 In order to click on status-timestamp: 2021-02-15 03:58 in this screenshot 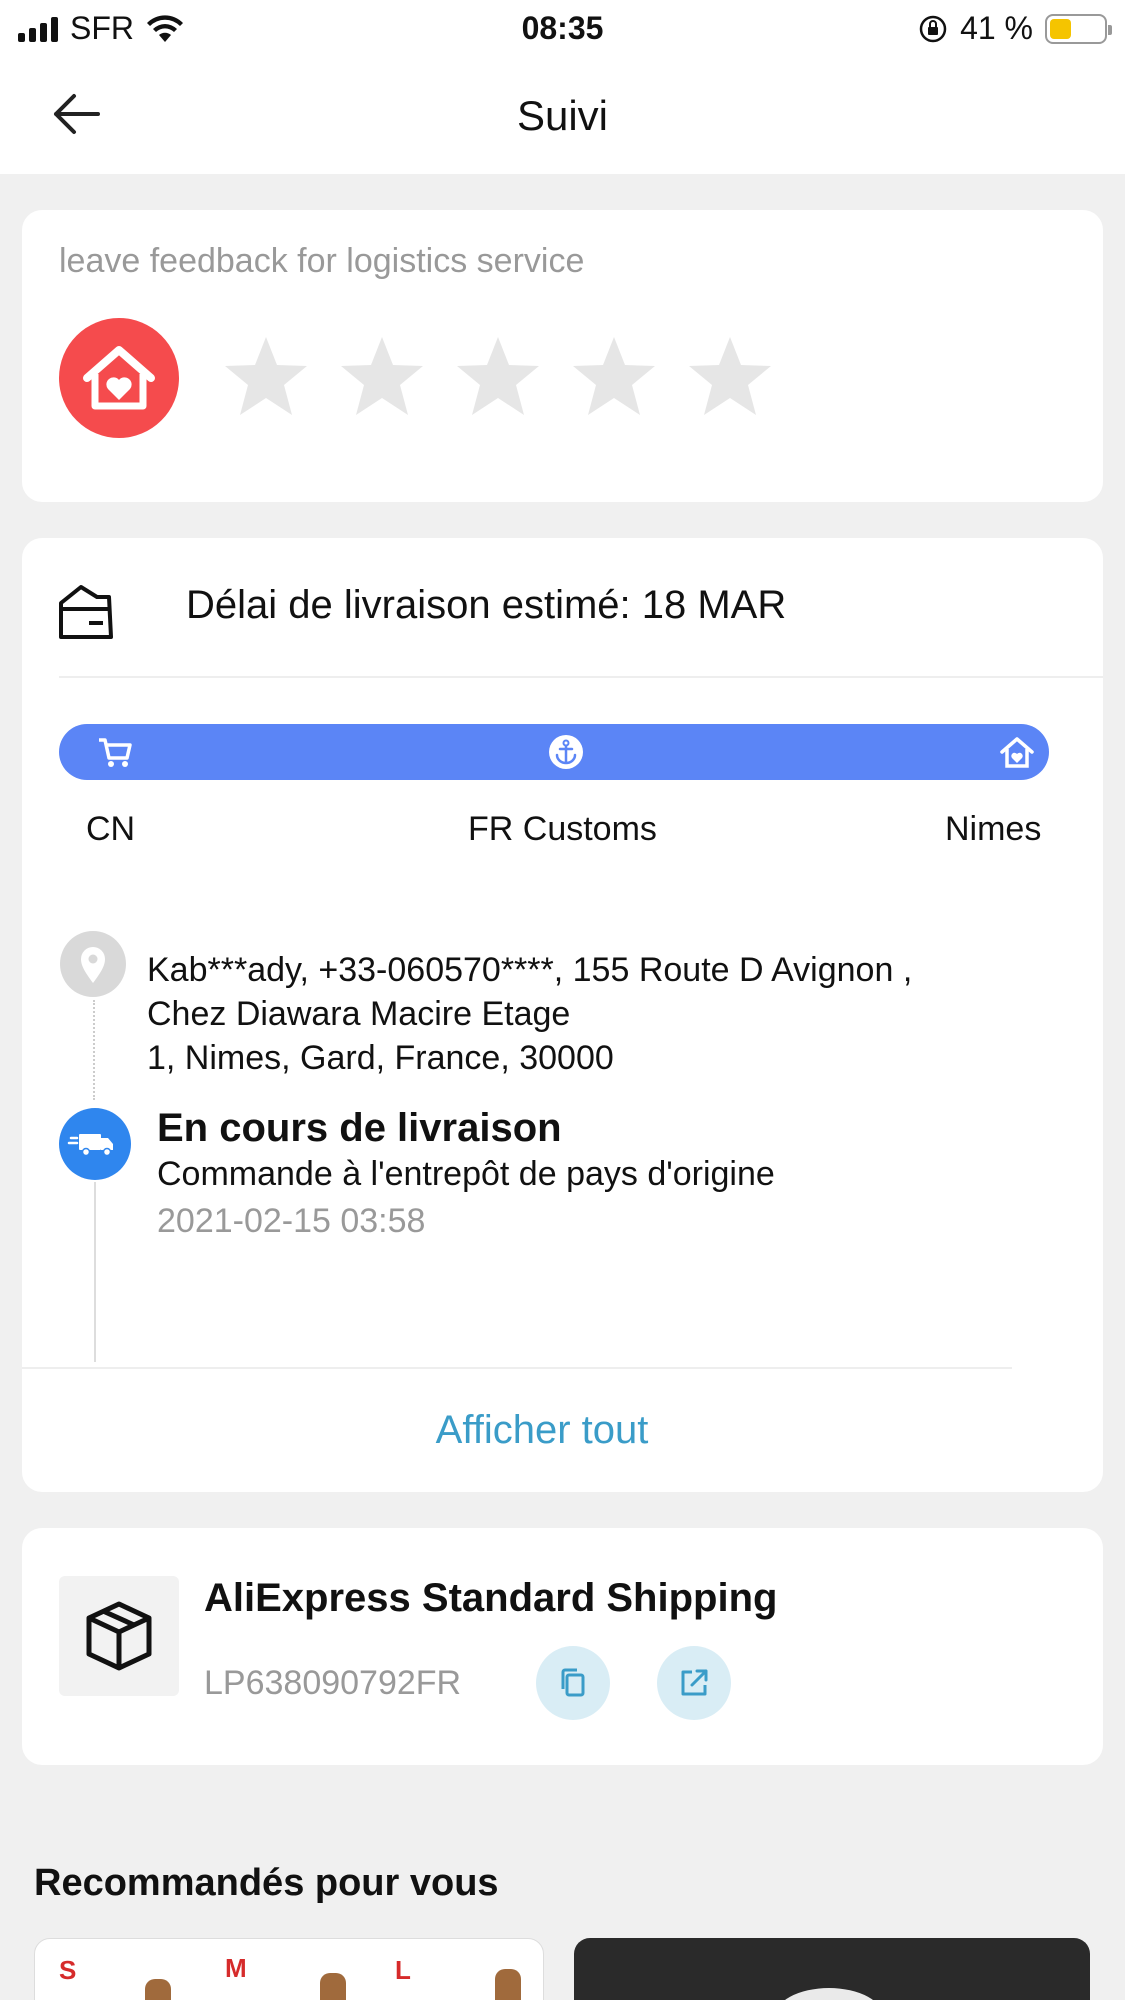, I will do `click(291, 1221)`.